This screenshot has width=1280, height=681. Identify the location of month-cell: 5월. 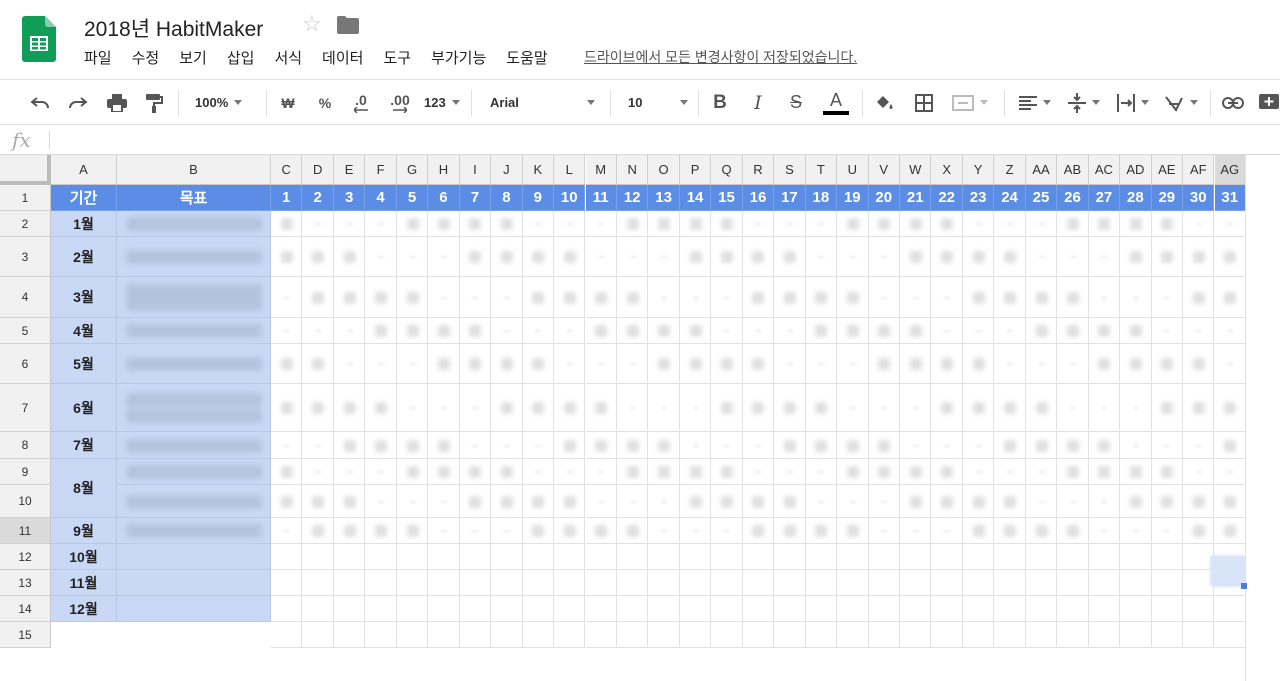
(84, 364).